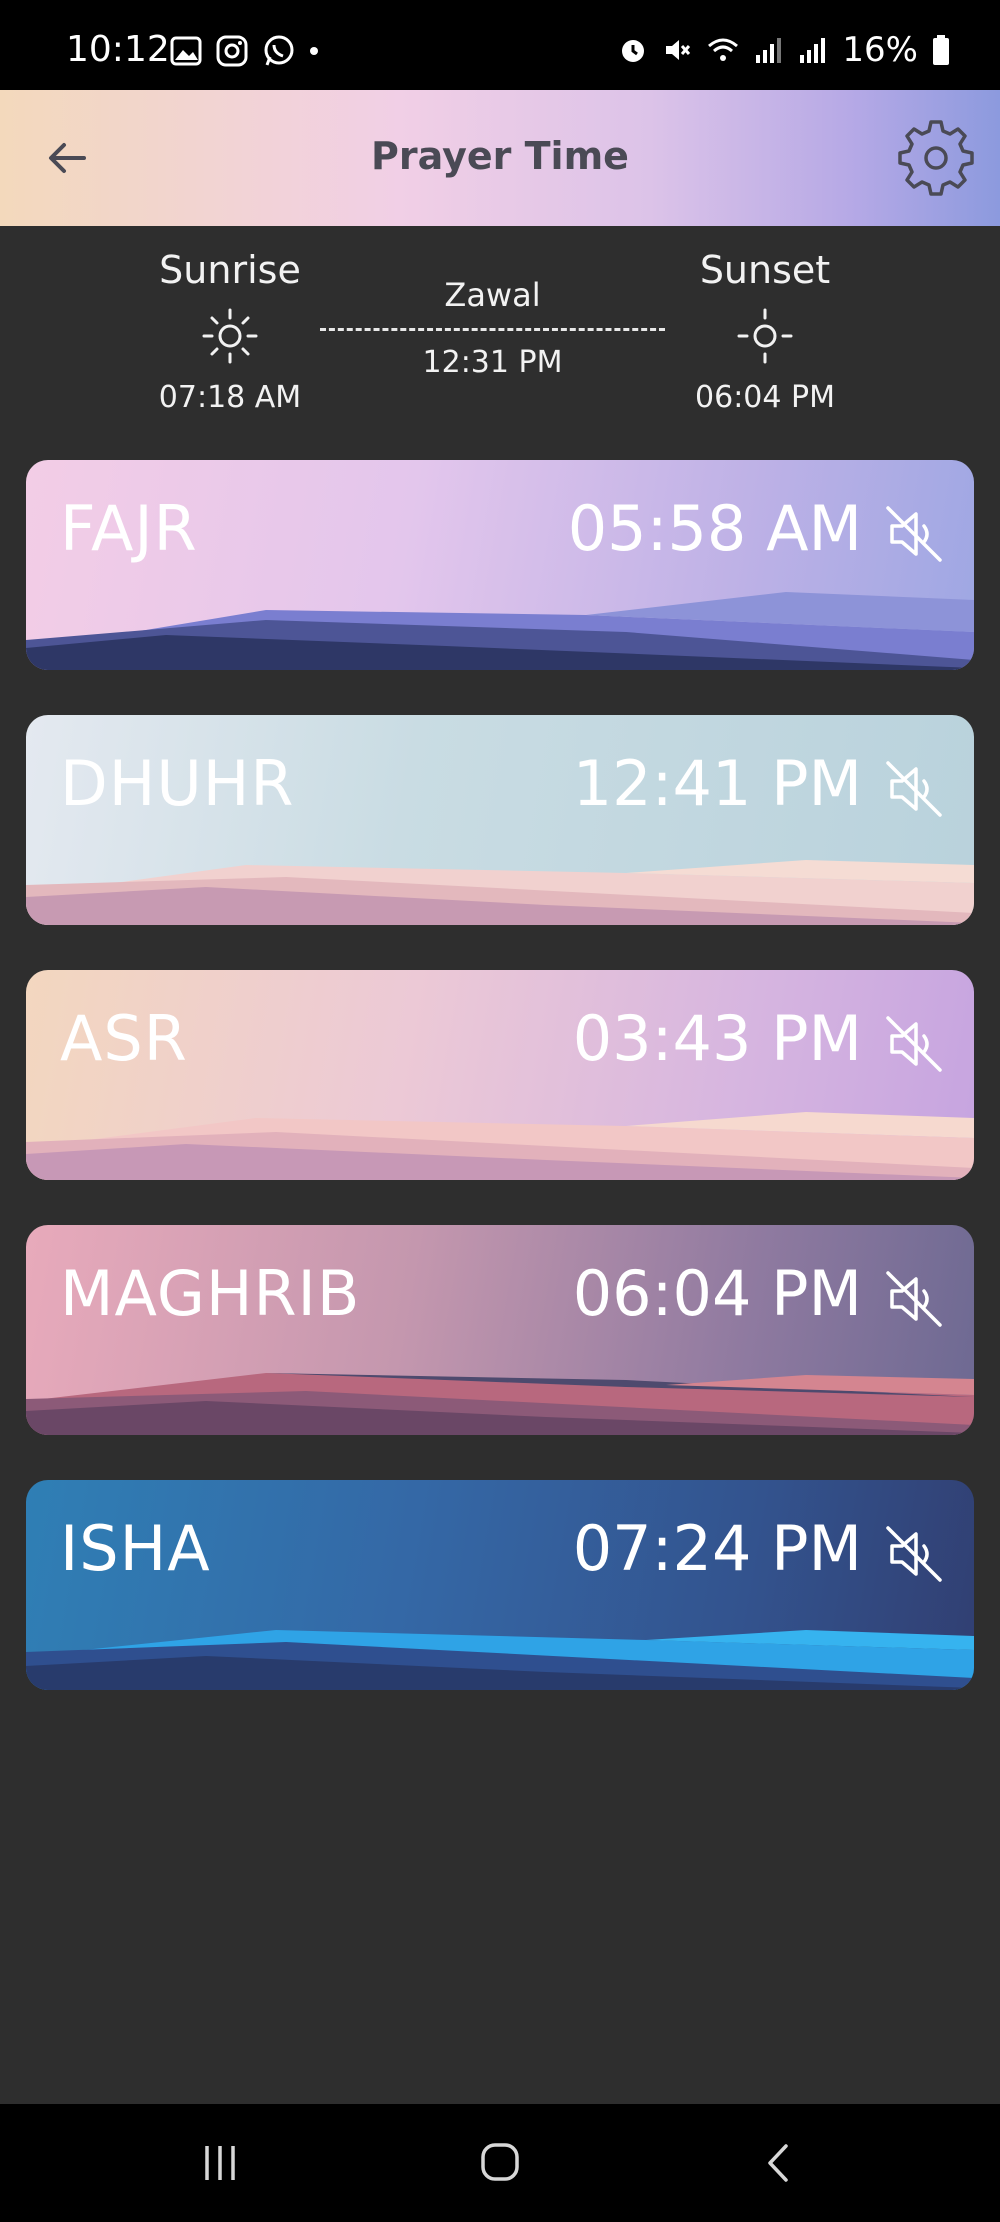 The height and width of the screenshot is (2222, 1000). Describe the element at coordinates (717, 1293) in the screenshot. I see `prayer-time: 06:04 PM` at that location.